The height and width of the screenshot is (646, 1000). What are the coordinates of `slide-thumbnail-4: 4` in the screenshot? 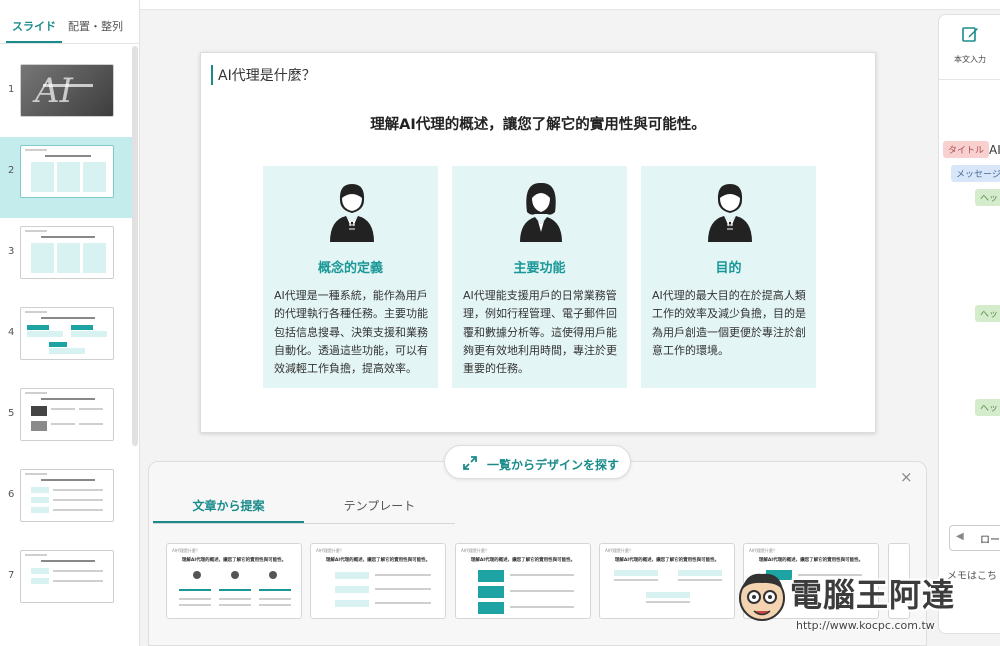 It's located at (66, 339).